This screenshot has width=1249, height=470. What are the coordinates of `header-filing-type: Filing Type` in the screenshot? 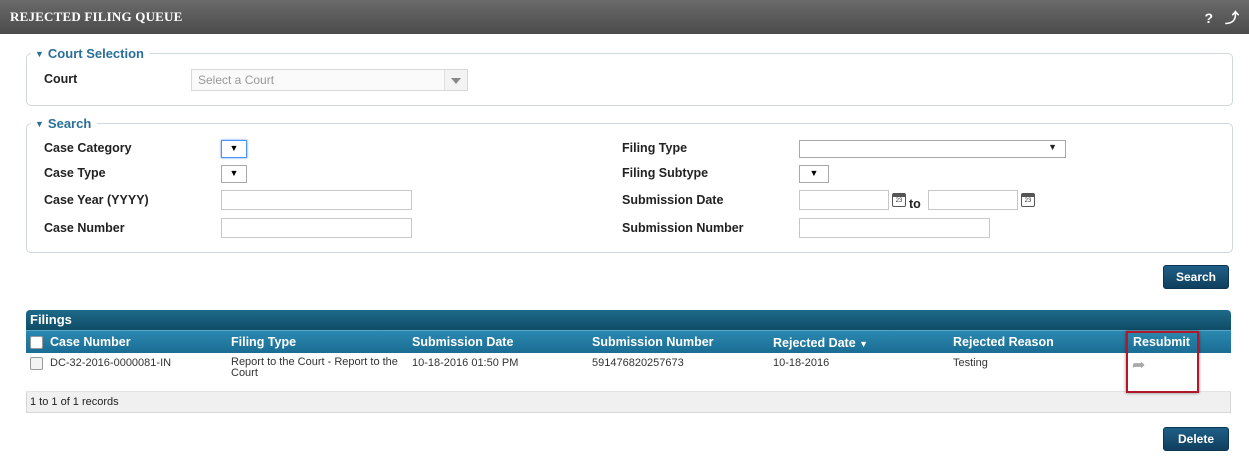 It's located at (263, 342).